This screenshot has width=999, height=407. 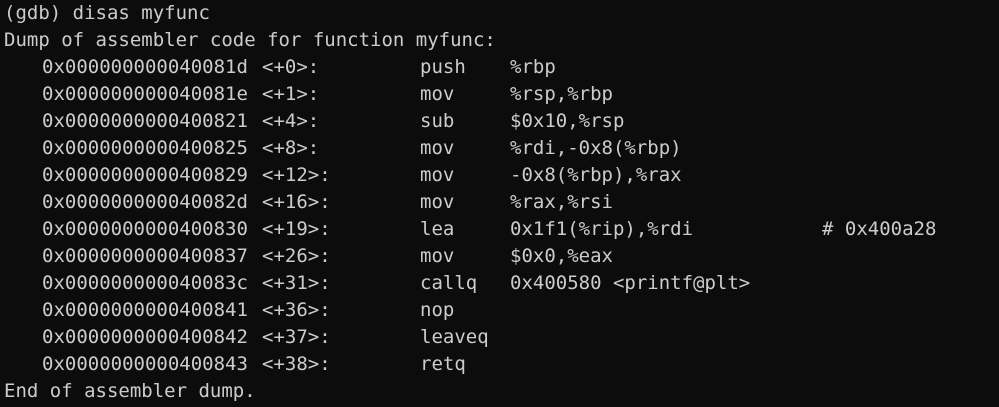 I want to click on instruction-operands: %rbp, so click(x=533, y=67).